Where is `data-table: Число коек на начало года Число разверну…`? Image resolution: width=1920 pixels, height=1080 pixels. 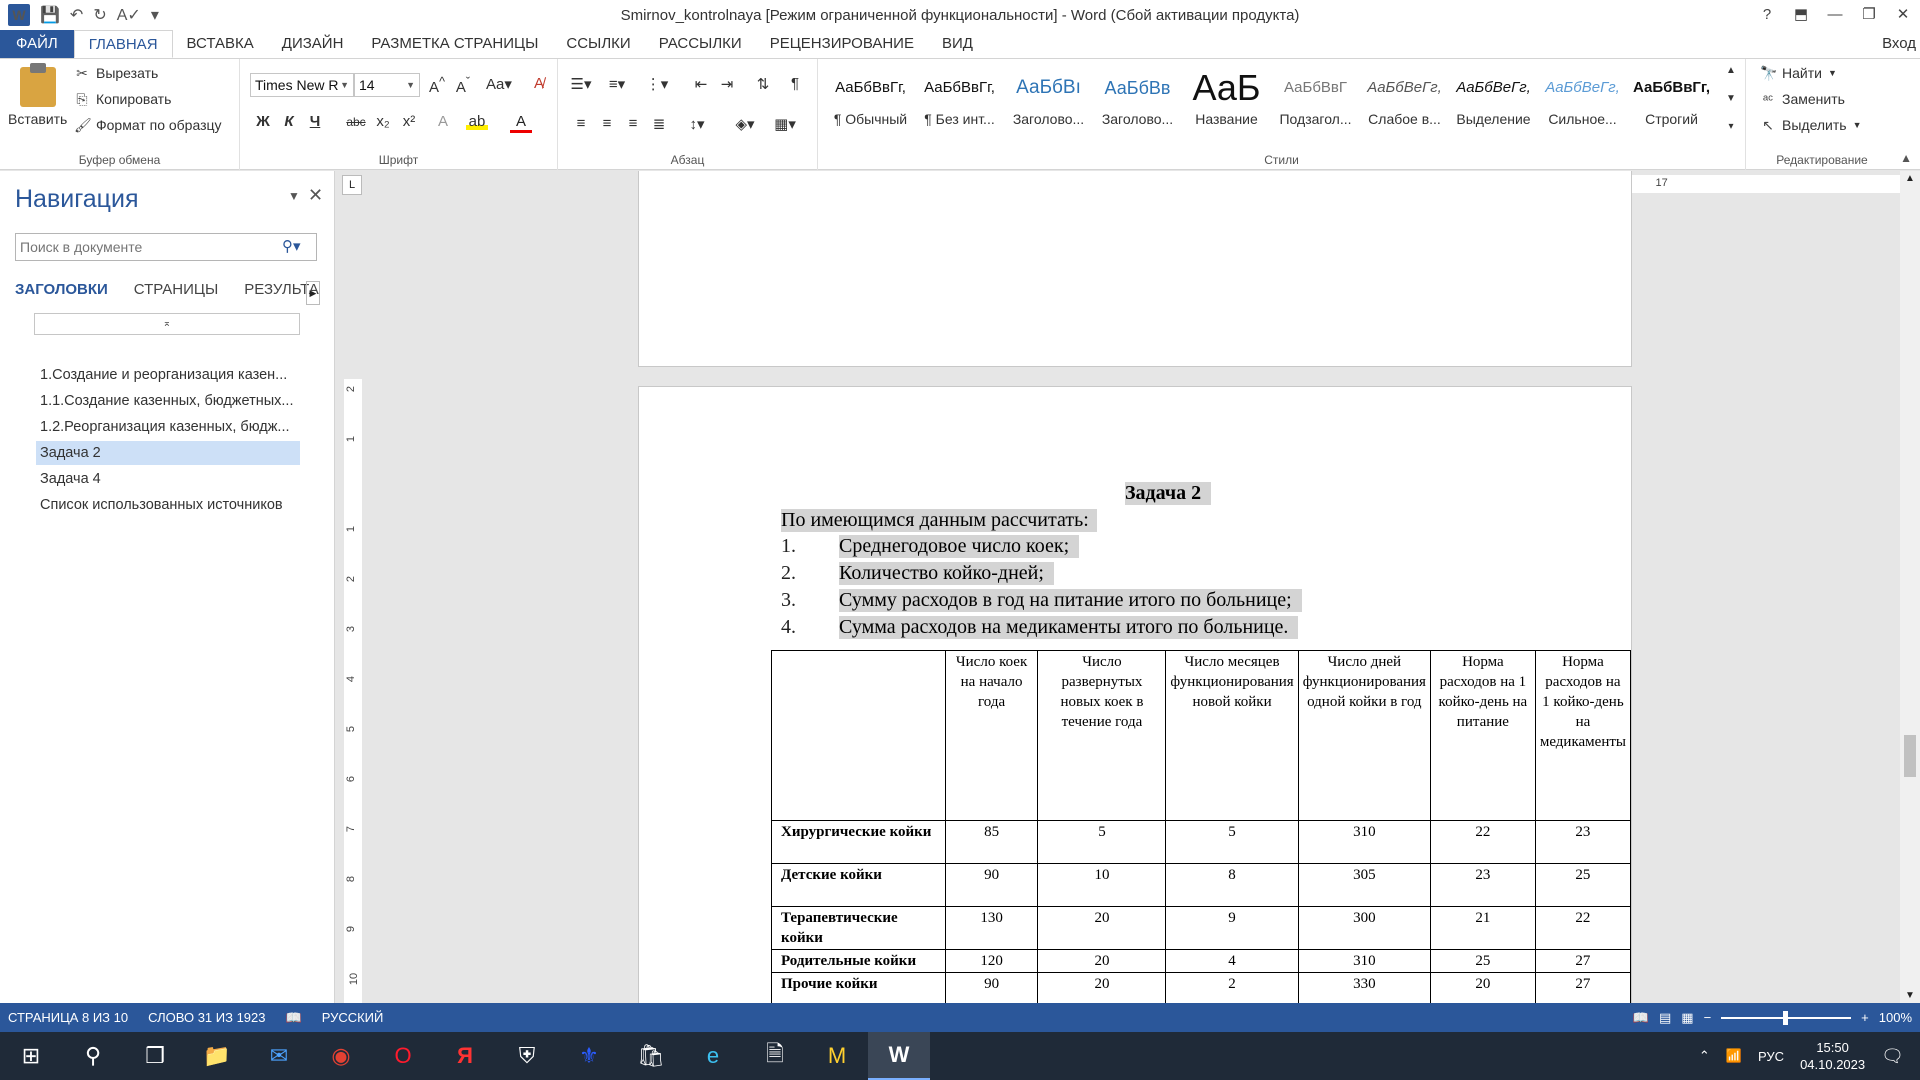
data-table: Число коек на начало года Число разверну… is located at coordinates (1201, 826).